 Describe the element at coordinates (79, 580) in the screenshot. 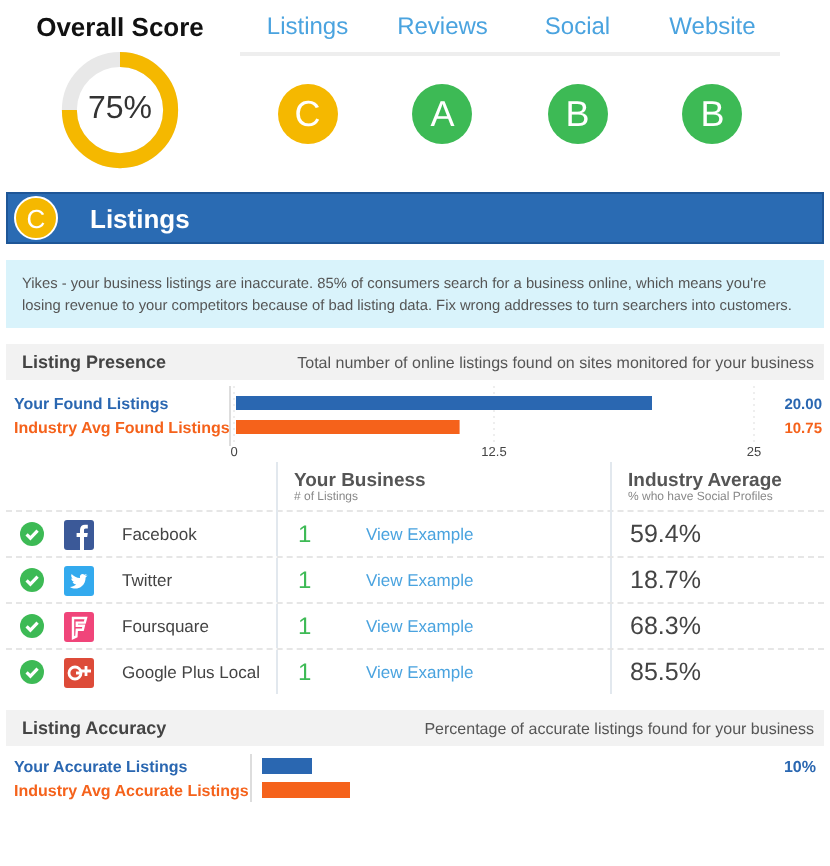

I see `twitter-icon` at that location.